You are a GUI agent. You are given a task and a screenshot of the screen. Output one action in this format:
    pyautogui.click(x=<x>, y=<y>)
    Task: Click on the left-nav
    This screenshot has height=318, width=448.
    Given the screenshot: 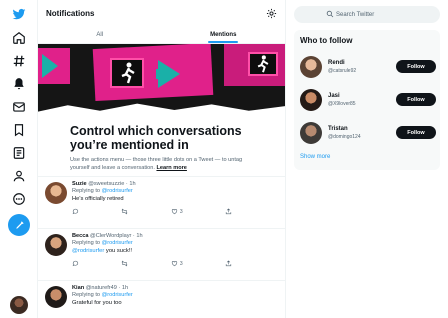 What is the action you would take?
    pyautogui.click(x=19, y=159)
    